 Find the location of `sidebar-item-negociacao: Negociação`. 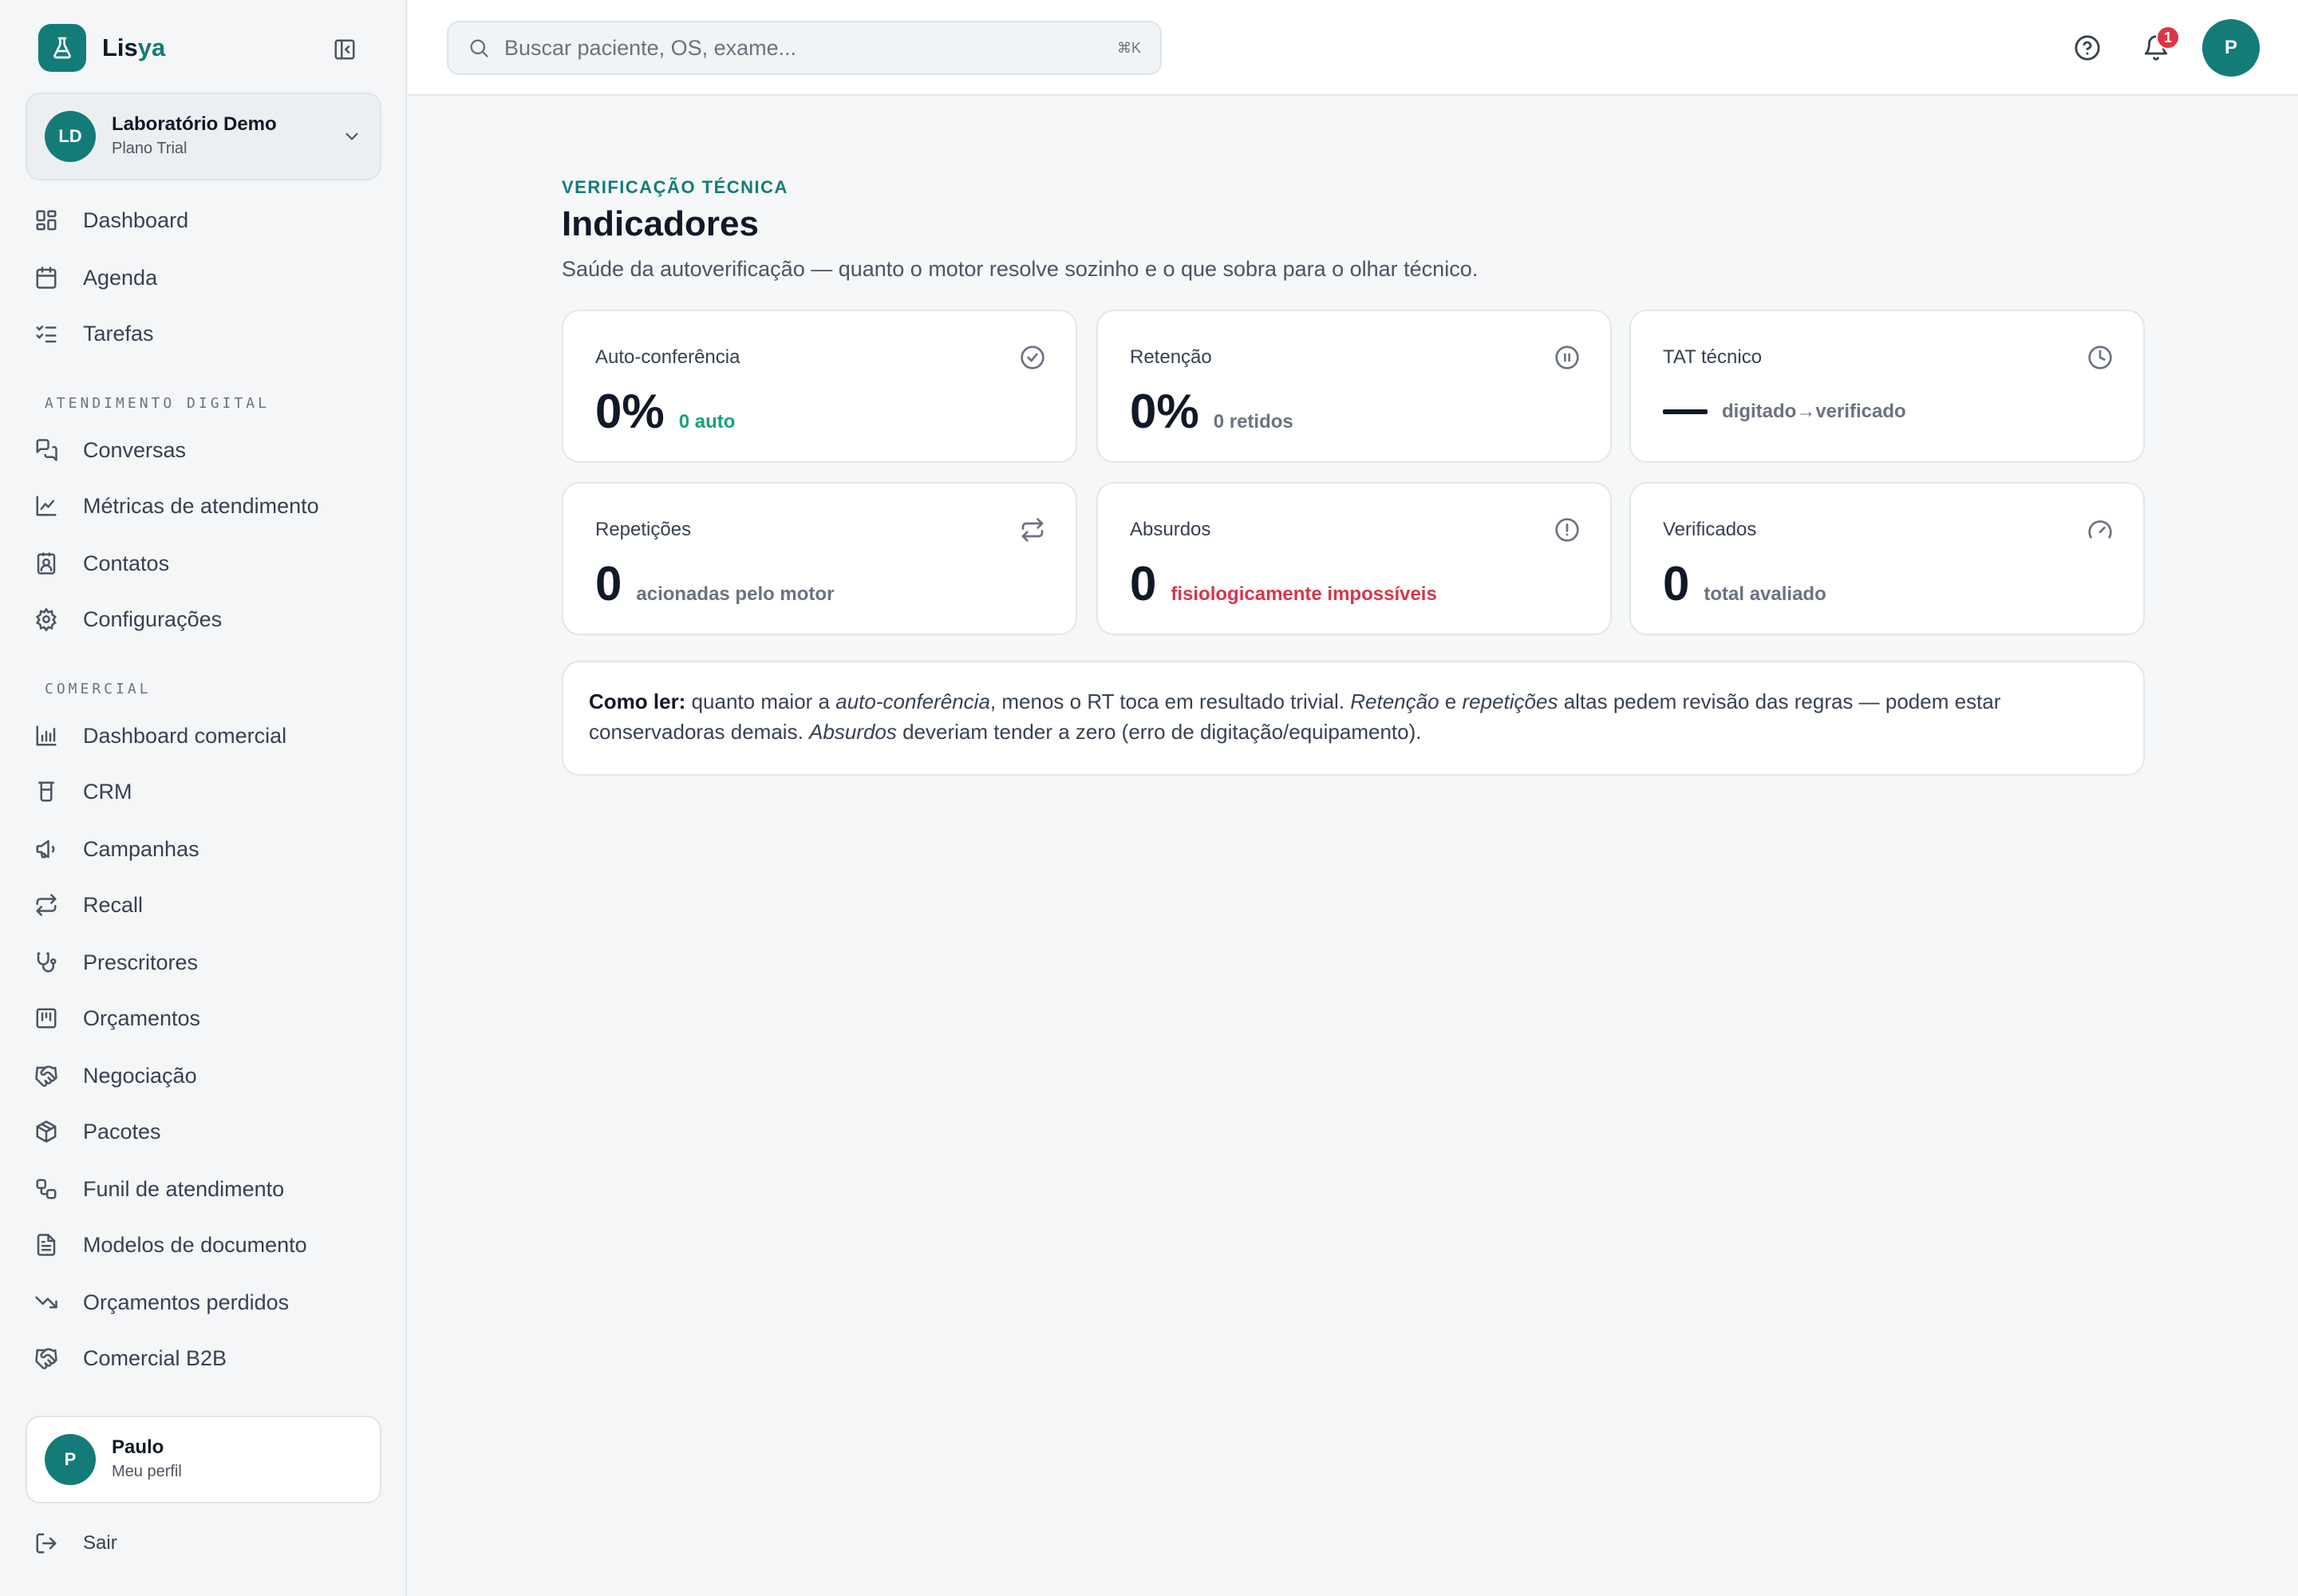

sidebar-item-negociacao: Negociação is located at coordinates (204, 1075).